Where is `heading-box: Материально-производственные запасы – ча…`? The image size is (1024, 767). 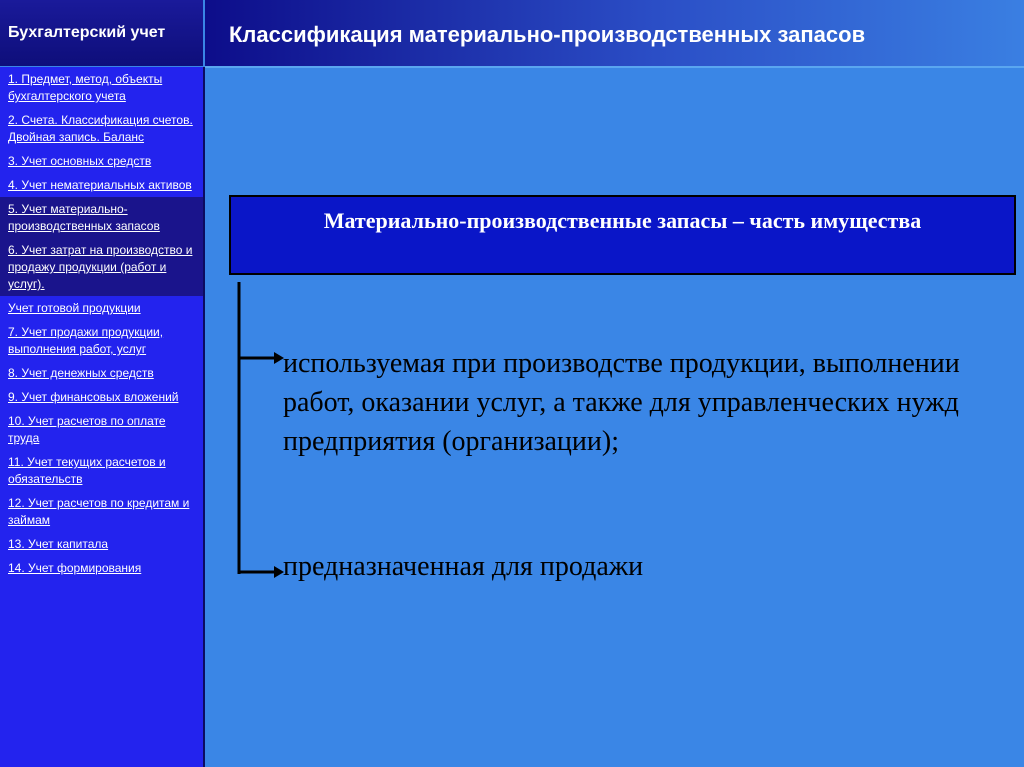
heading-box: Материально-производственные запасы – ча… is located at coordinates (622, 235).